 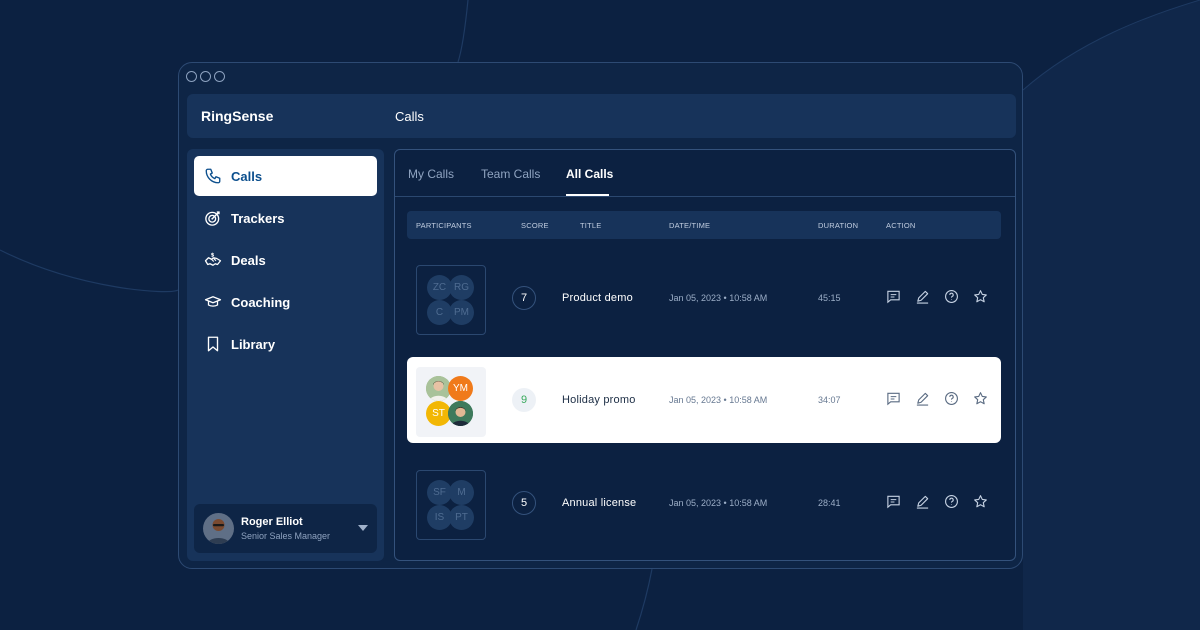 I want to click on sidebar-item-coaching: Coaching, so click(x=285, y=302).